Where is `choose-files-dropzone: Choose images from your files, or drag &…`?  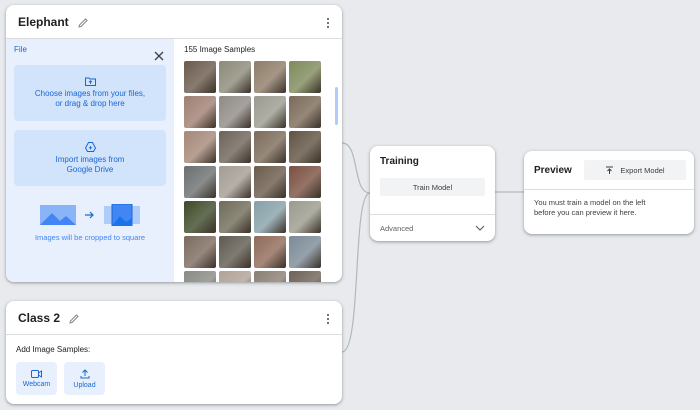
choose-files-dropzone: Choose images from your files, or drag &… is located at coordinates (90, 93).